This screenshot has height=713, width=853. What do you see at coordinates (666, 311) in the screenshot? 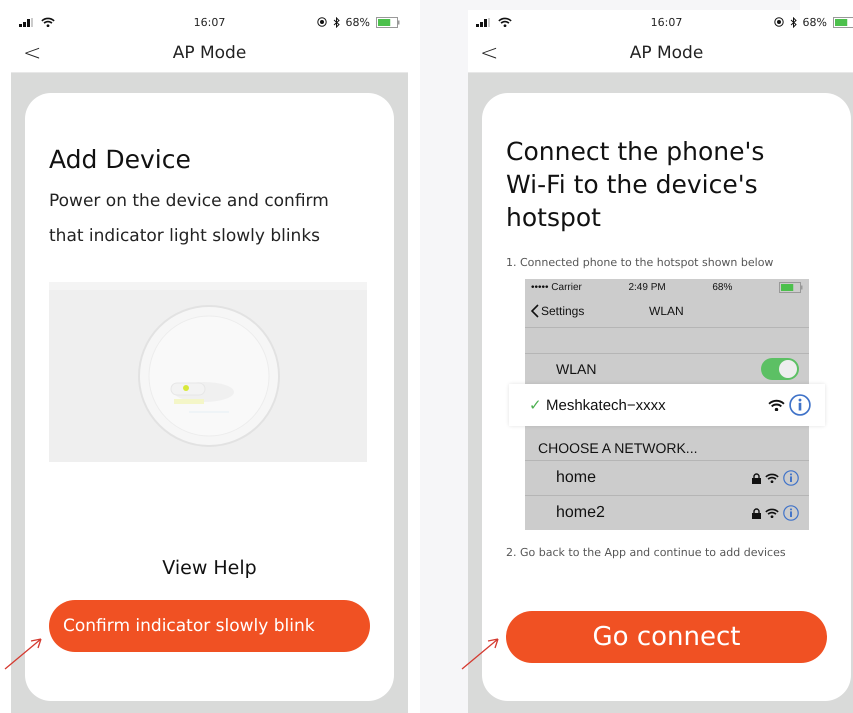
I see `screen-title: WLAN` at bounding box center [666, 311].